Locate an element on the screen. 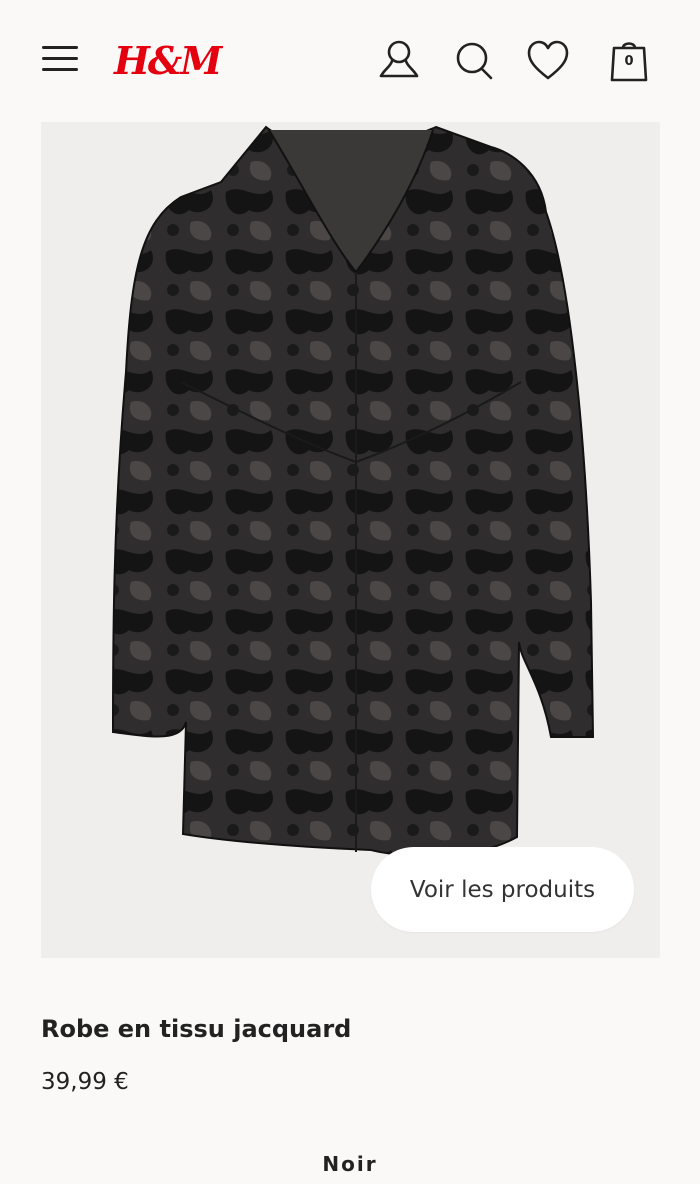 This screenshot has width=700, height=1184. account-button is located at coordinates (399, 61).